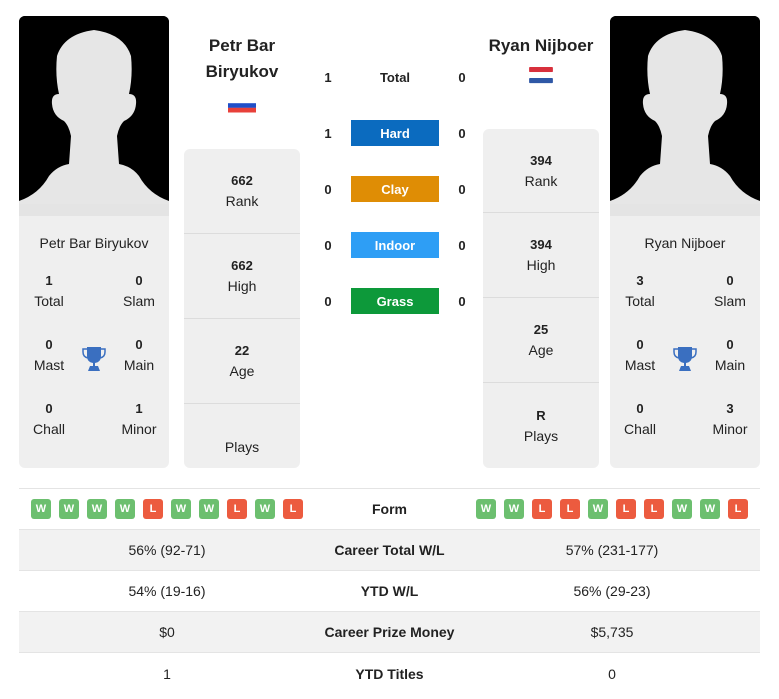 This screenshot has height=699, width=779. What do you see at coordinates (541, 340) in the screenshot?
I see `player2-age: 25 Age` at bounding box center [541, 340].